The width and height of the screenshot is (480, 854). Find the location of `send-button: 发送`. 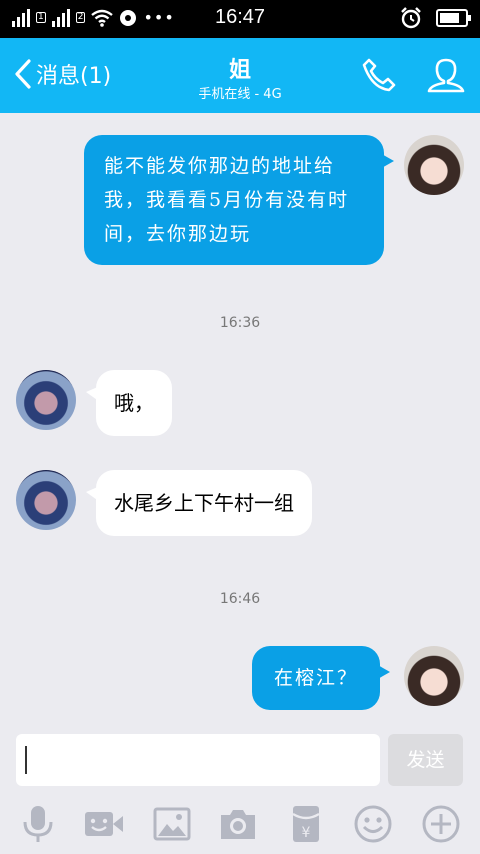

send-button: 发送 is located at coordinates (425, 760).